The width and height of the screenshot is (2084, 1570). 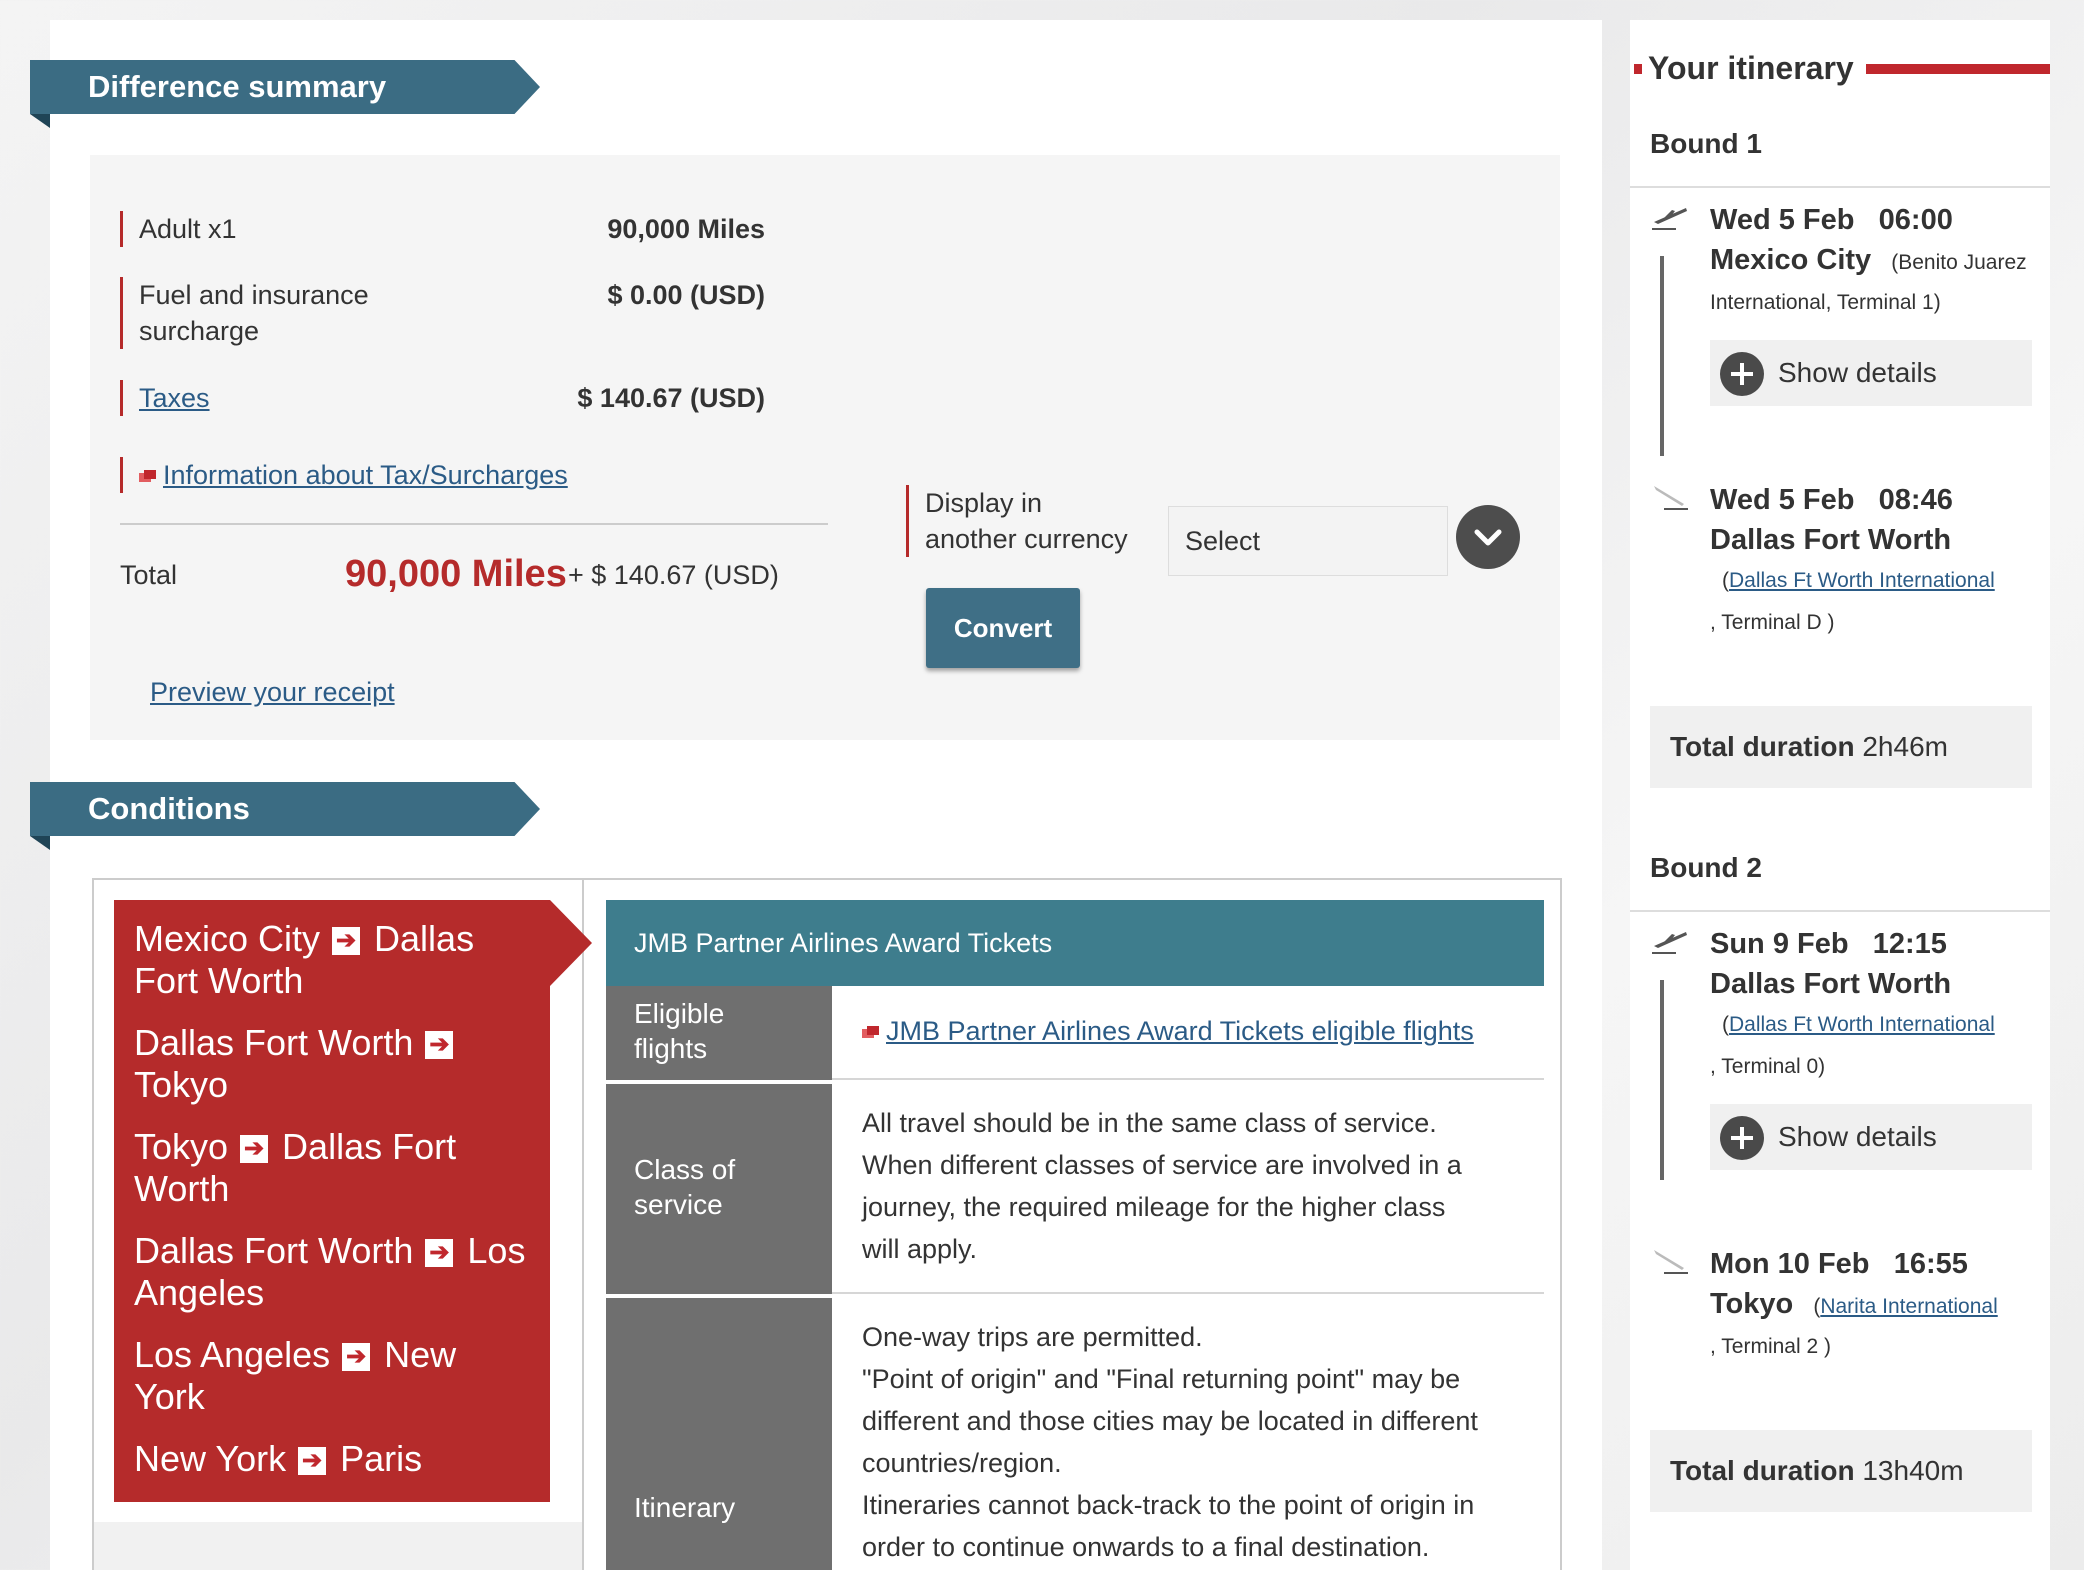 I want to click on total-duration-label: Total duration, so click(x=1762, y=1470).